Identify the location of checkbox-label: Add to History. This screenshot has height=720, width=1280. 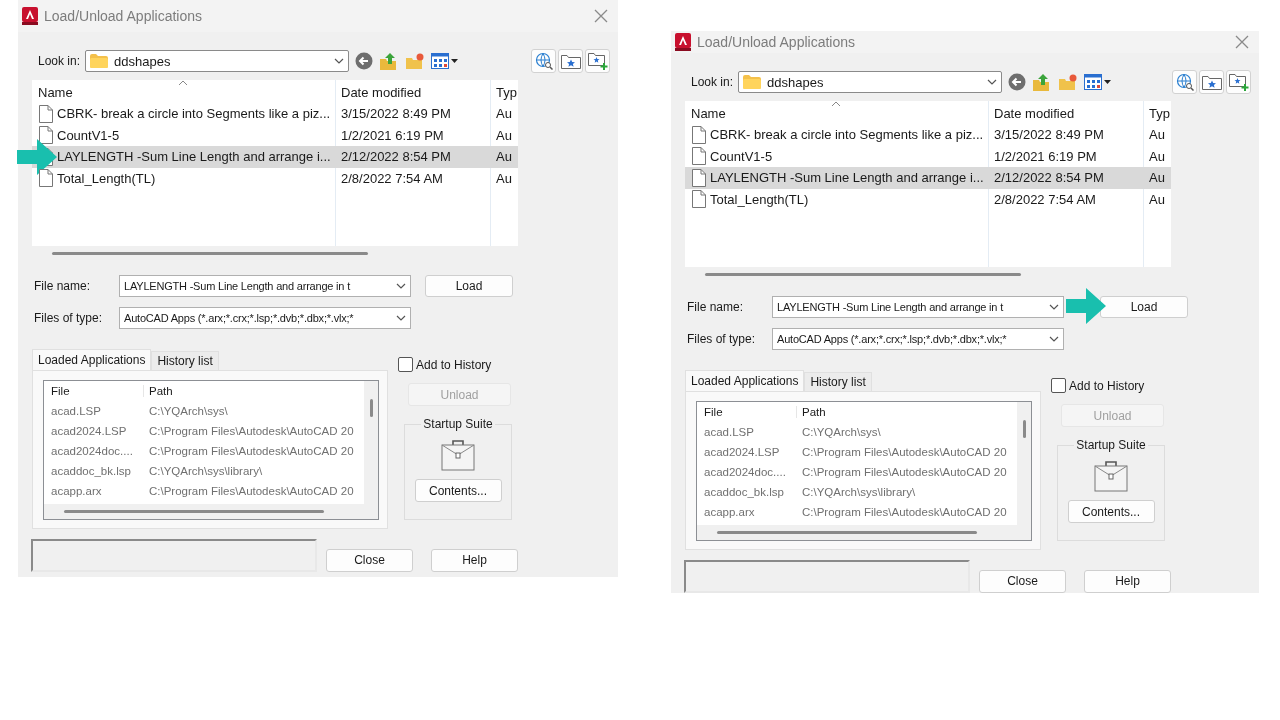
(1107, 385).